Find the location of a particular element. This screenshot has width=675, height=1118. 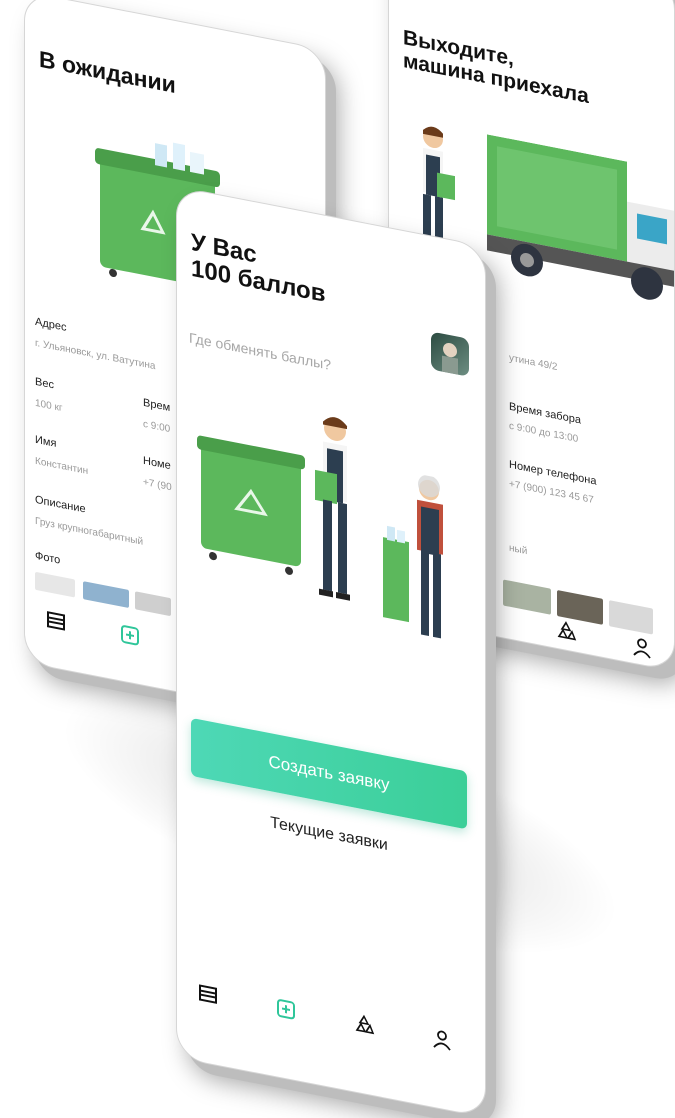

avatar is located at coordinates (450, 354).